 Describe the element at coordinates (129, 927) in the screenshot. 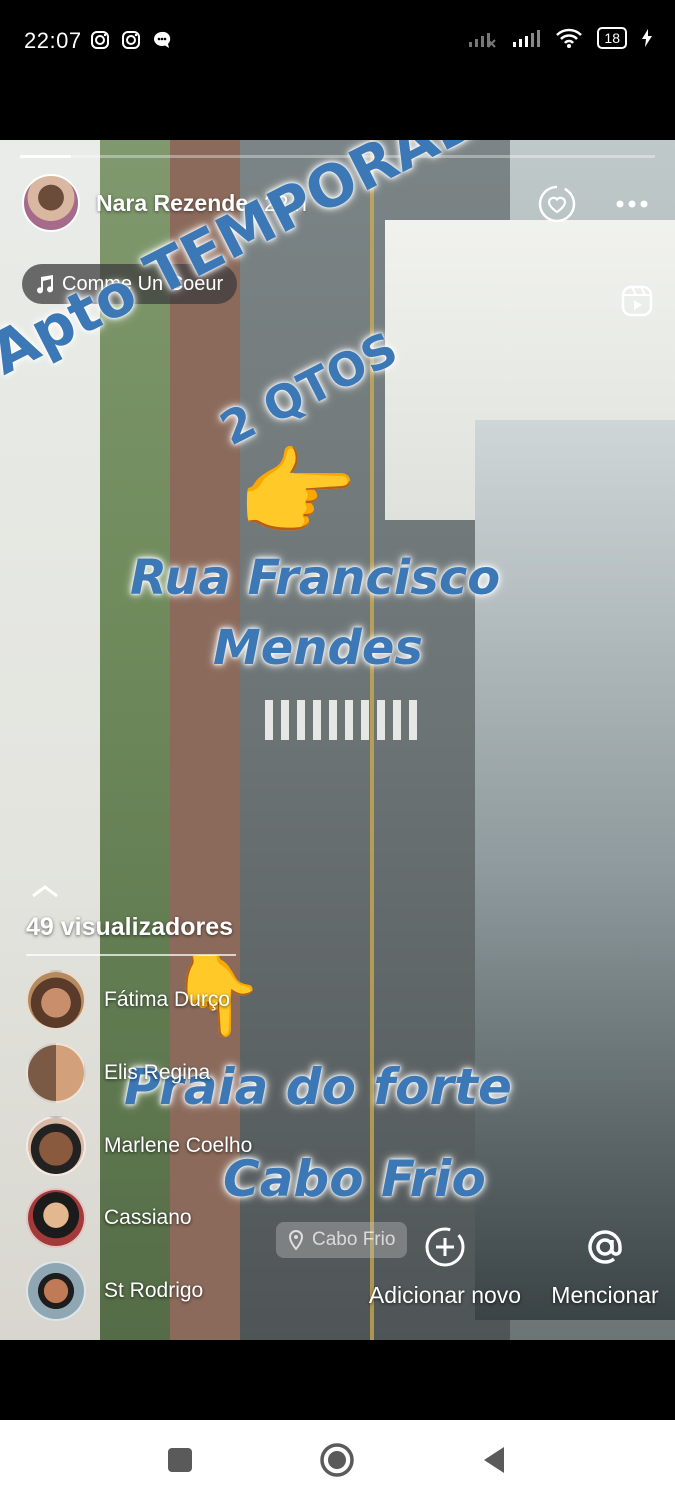

I see `viewer-count: 49 visualizadores` at that location.